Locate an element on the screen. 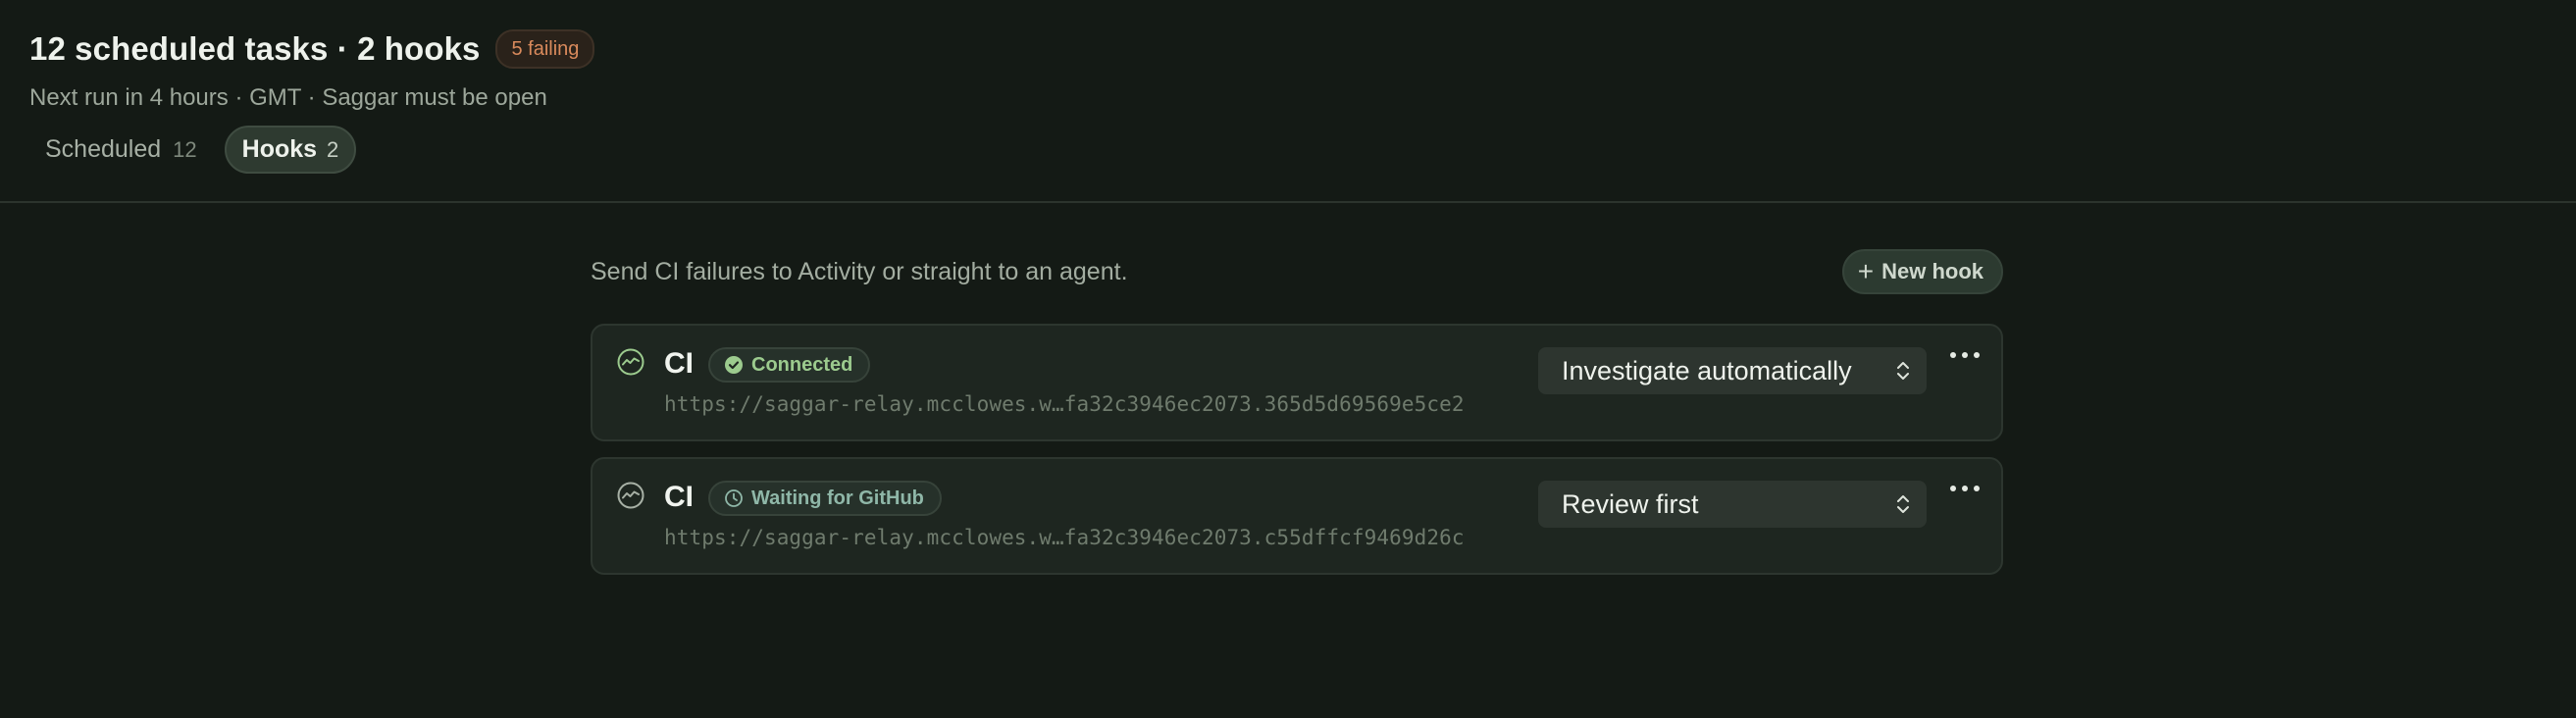  new-hook-button: + New hook is located at coordinates (1922, 271).